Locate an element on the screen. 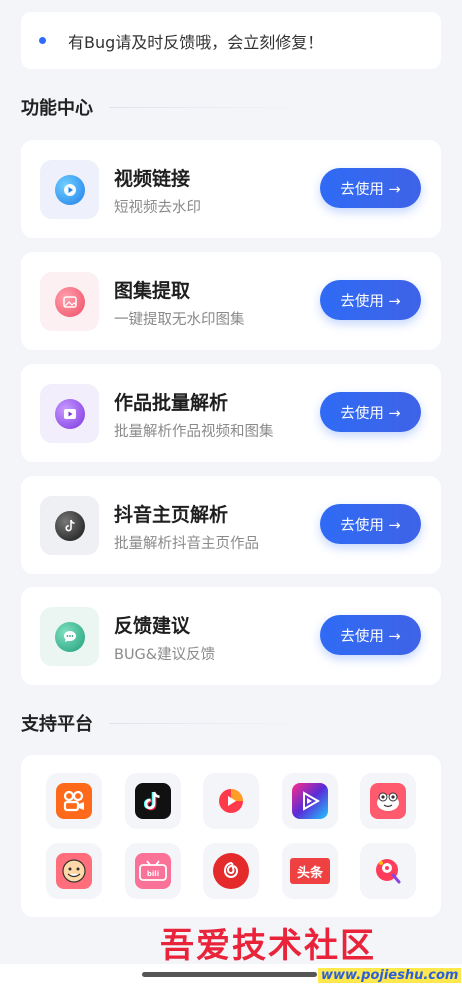 The image size is (462, 1000). watermark-url: www.pojieshu.com is located at coordinates (390, 975).